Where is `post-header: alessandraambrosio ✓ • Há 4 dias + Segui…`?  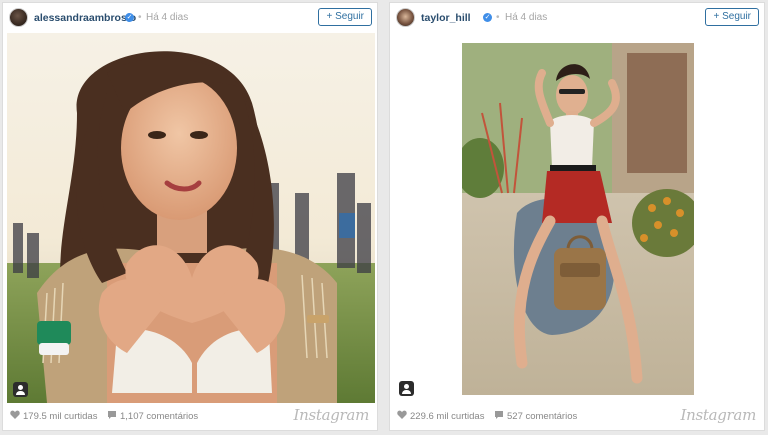
post-header: alessandraambrosio ✓ • Há 4 dias + Segui… is located at coordinates (190, 18).